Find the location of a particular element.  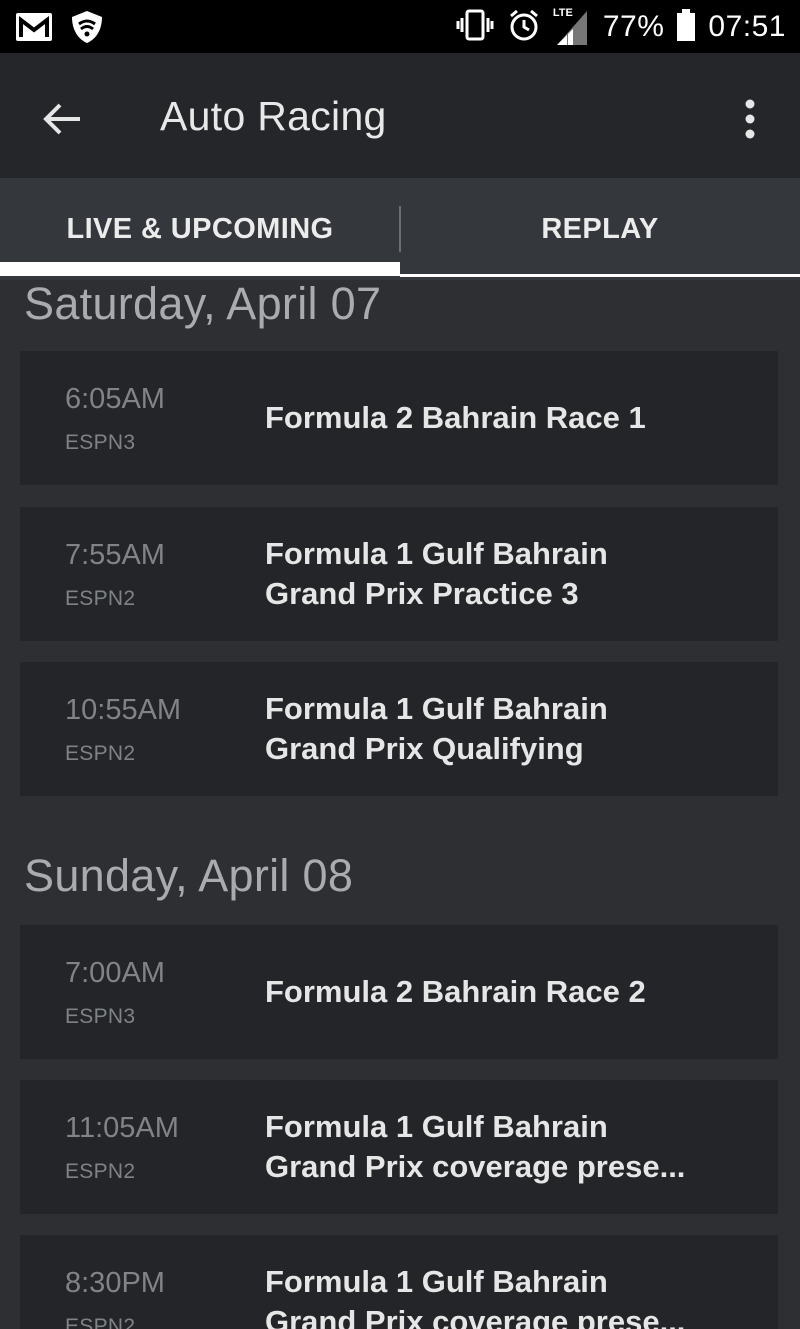

system-status: LTE 77% 07:51 is located at coordinates (620, 27).